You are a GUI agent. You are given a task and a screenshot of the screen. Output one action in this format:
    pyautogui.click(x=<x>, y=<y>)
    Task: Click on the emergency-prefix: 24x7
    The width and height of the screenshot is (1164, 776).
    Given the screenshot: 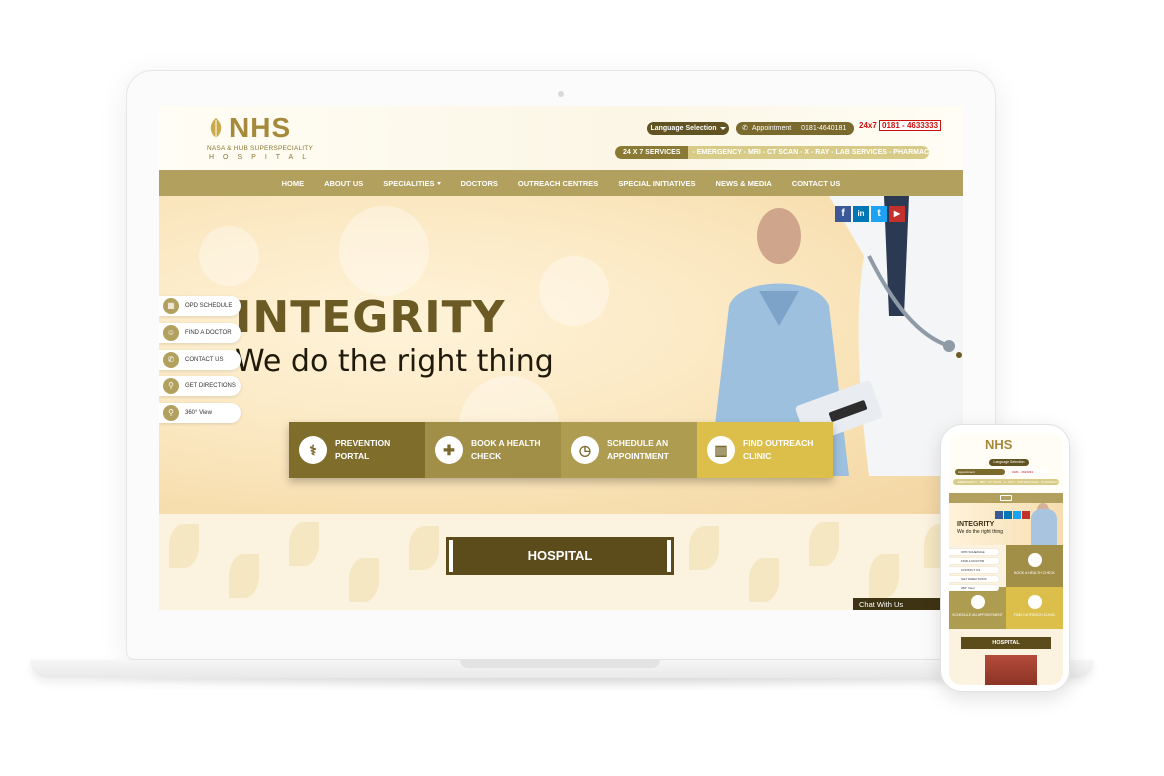 What is the action you would take?
    pyautogui.click(x=868, y=125)
    